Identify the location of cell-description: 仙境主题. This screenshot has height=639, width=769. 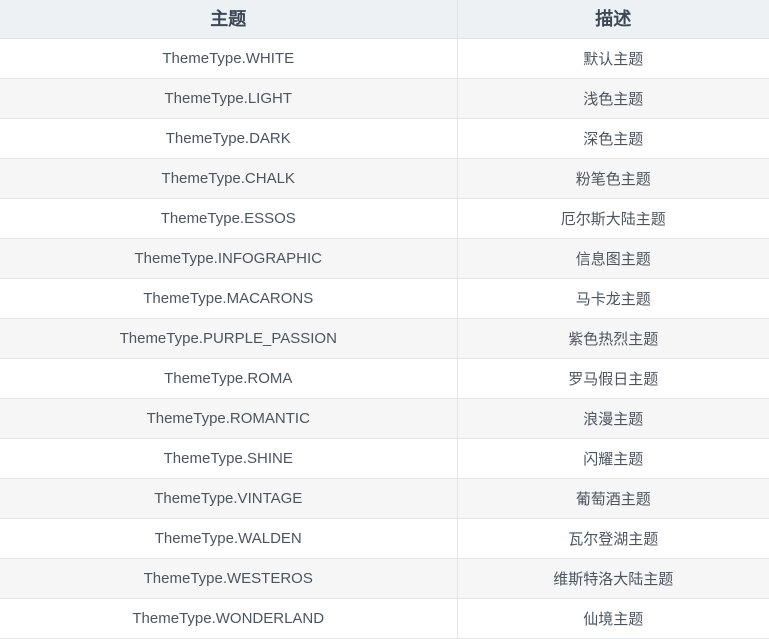
(613, 618).